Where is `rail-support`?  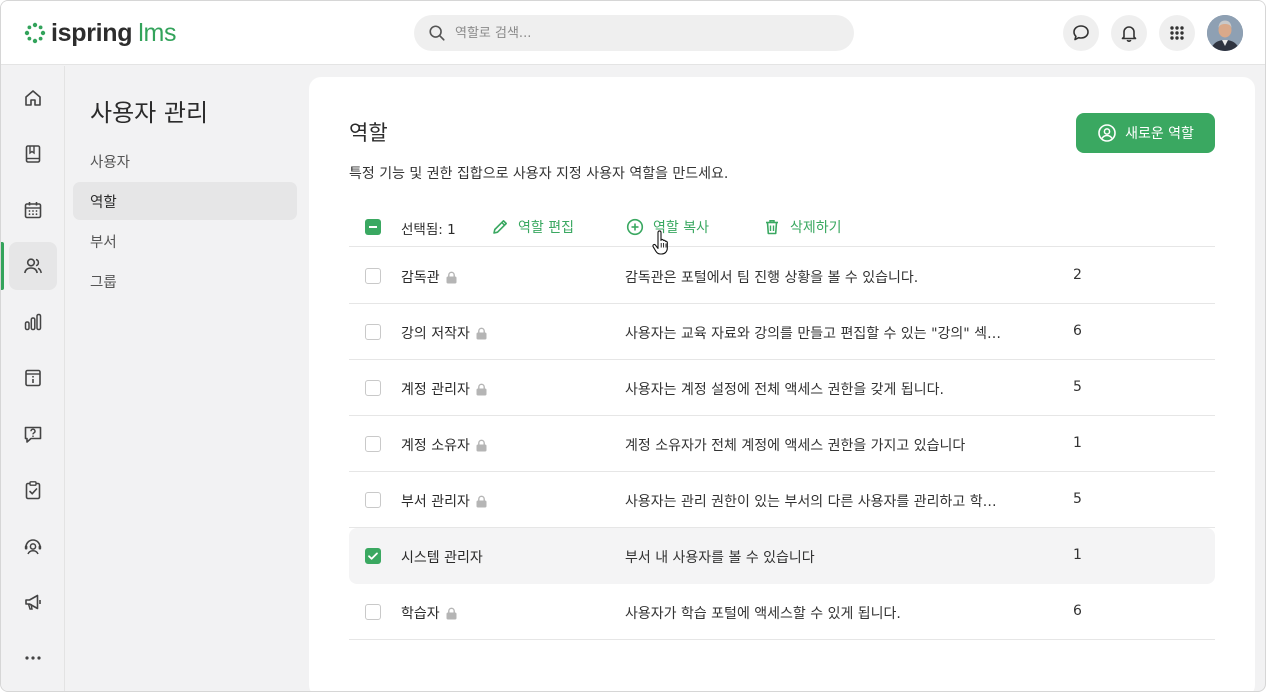 rail-support is located at coordinates (33, 546).